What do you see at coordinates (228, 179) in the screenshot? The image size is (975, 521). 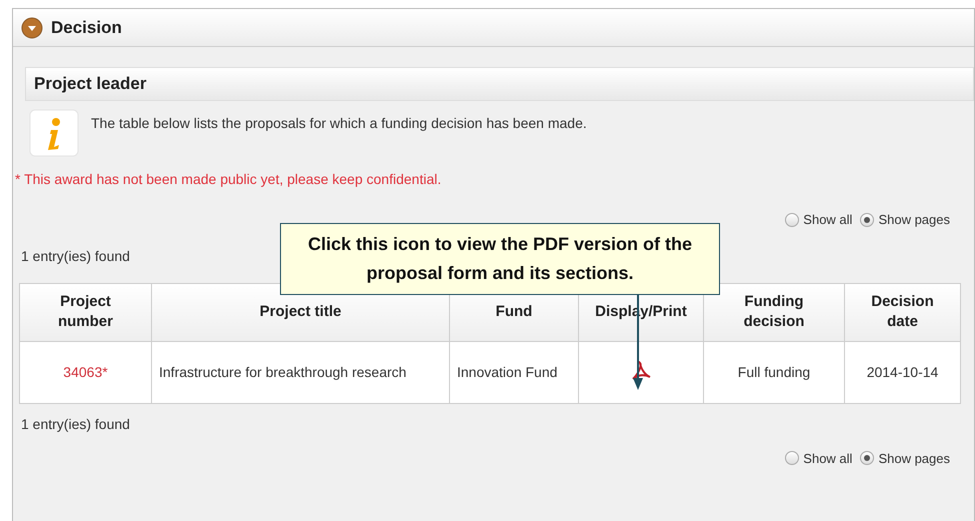 I see `warning-text: * This award has not been made public yet, please keep confidential.` at bounding box center [228, 179].